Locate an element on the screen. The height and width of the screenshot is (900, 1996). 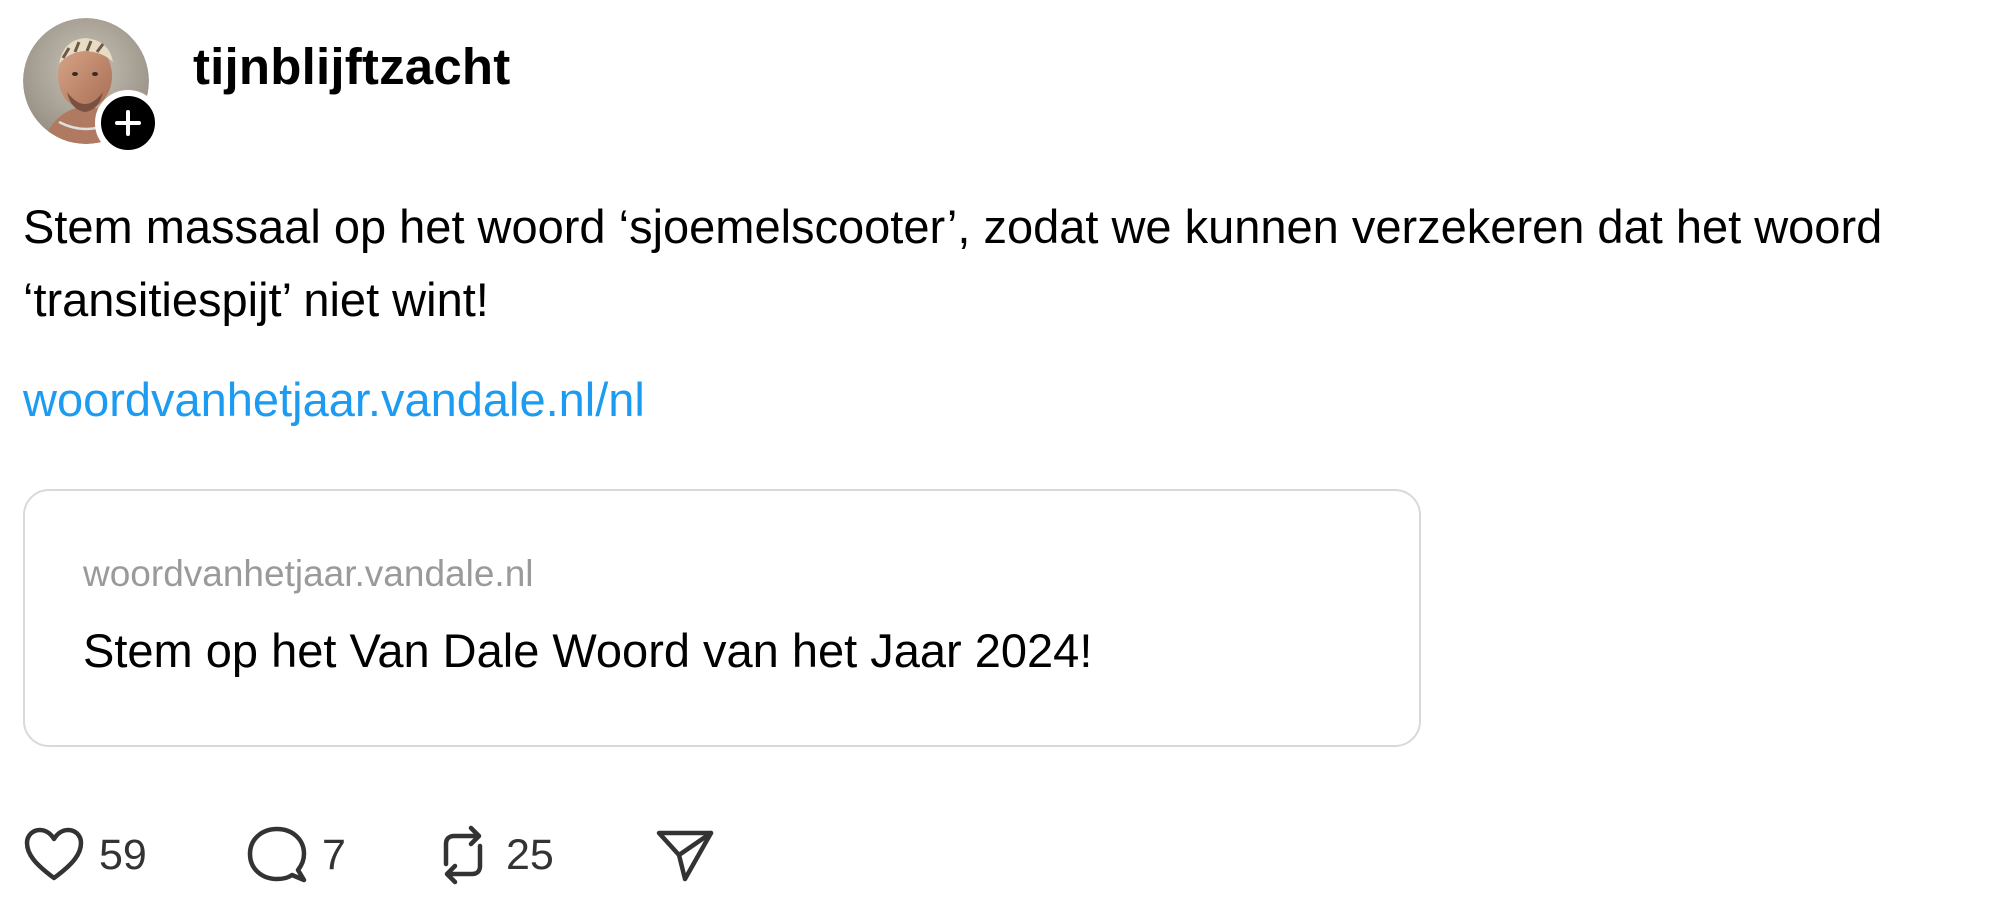
like-button: 59 is located at coordinates (134, 855).